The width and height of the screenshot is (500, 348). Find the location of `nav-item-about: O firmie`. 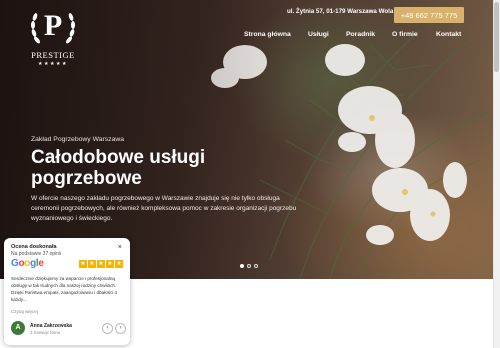

nav-item-about: O firmie is located at coordinates (405, 34).